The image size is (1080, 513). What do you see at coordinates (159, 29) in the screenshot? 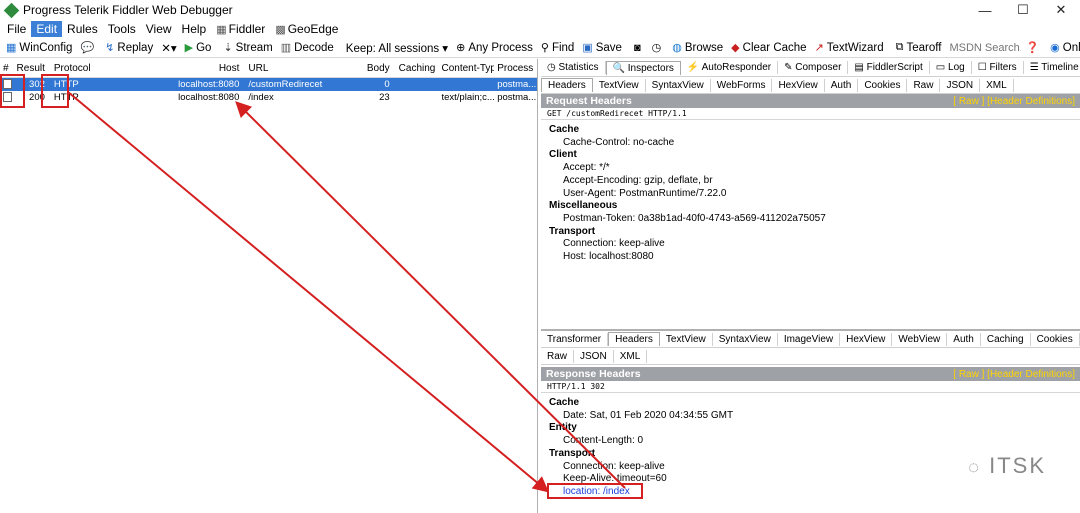
I see `menu-view: View` at bounding box center [159, 29].